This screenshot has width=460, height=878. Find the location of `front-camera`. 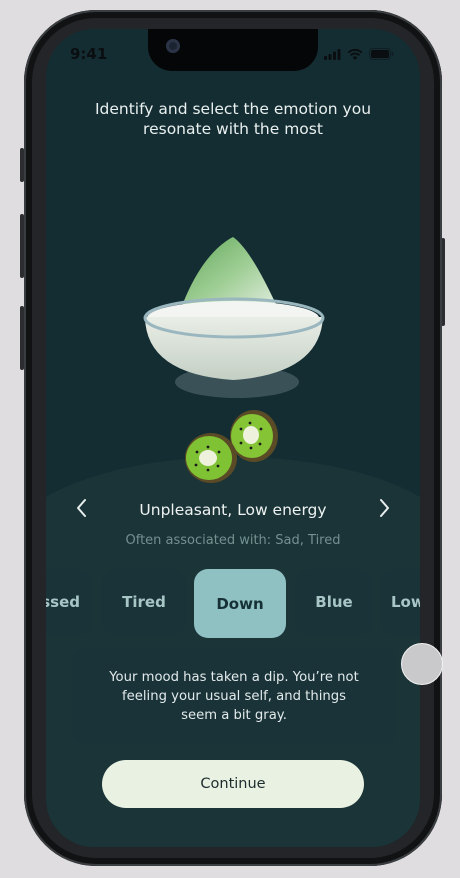

front-camera is located at coordinates (173, 46).